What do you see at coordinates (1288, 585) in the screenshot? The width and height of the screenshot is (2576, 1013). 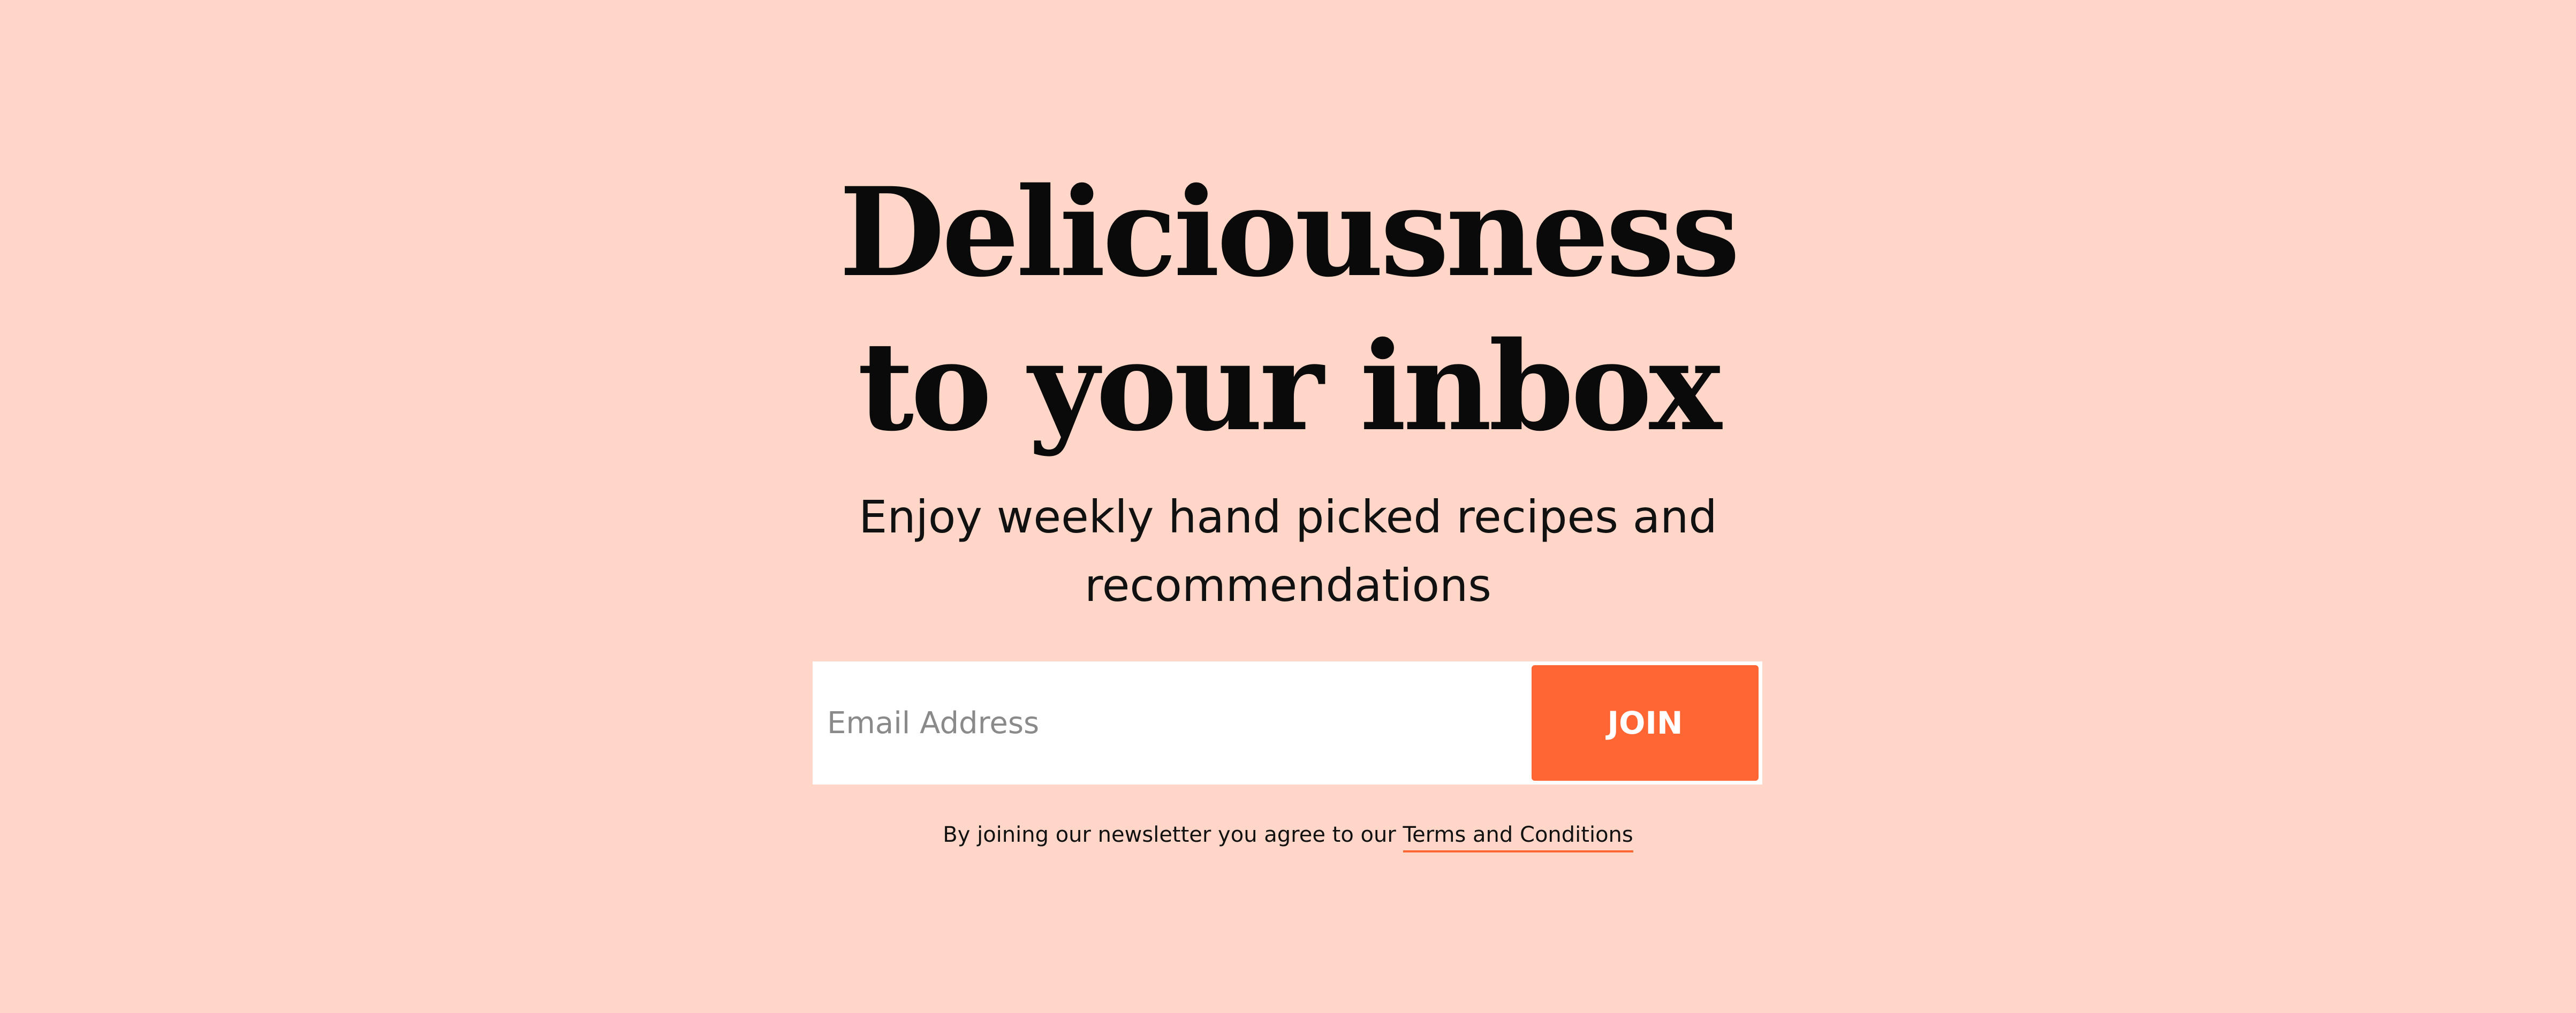 I see `subheading-line-2: recommendations` at bounding box center [1288, 585].